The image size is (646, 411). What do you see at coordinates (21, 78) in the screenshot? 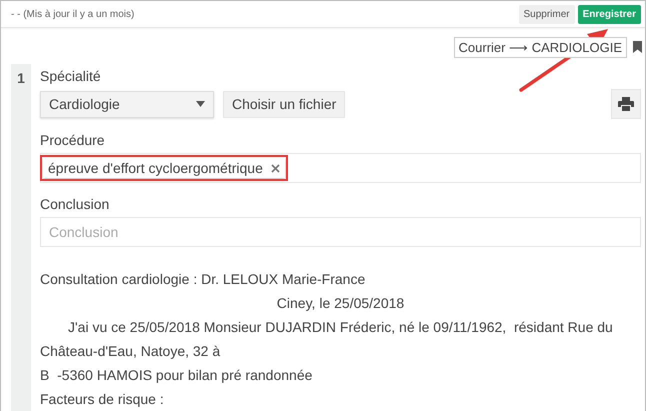
I see `section-number: 1` at bounding box center [21, 78].